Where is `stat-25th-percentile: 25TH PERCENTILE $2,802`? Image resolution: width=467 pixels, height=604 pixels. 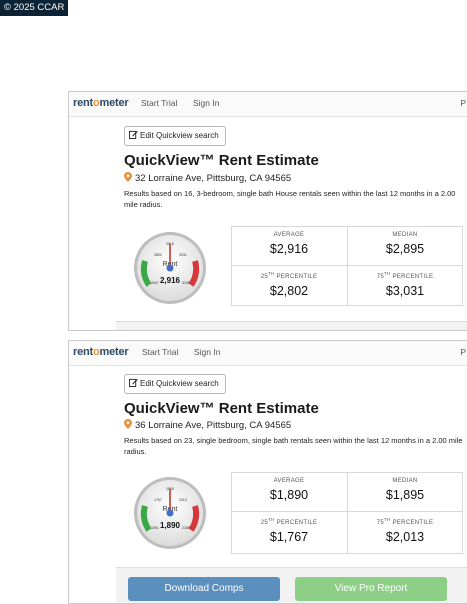
stat-25th-percentile: 25TH PERCENTILE $2,802 is located at coordinates (289, 284).